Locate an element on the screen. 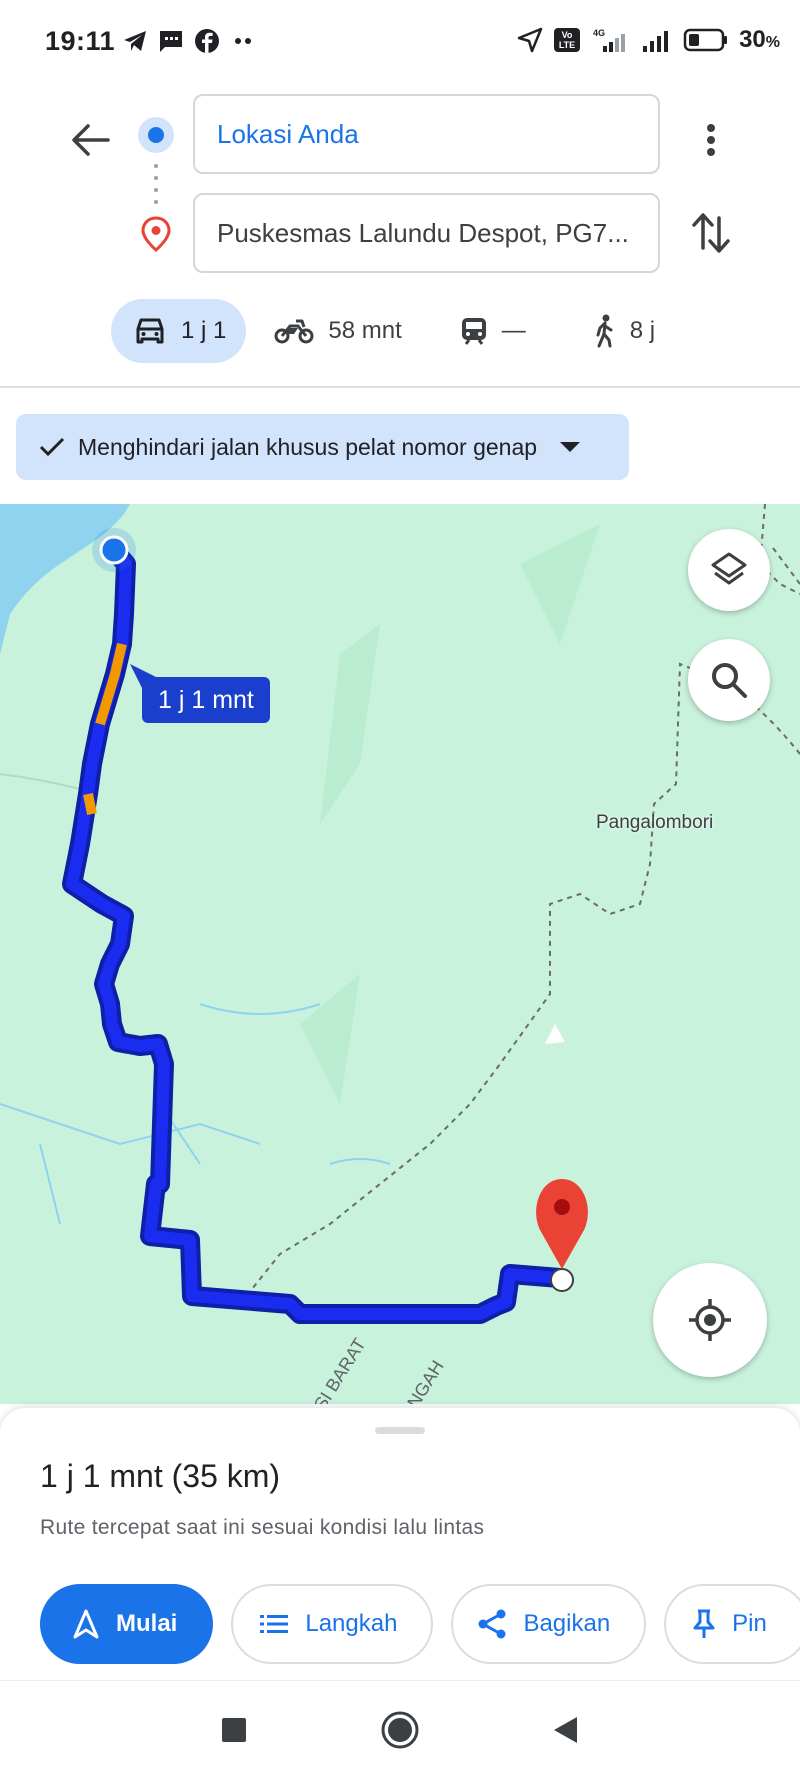 The image size is (800, 1778). steps-button-label: Langkah is located at coordinates (351, 1623).